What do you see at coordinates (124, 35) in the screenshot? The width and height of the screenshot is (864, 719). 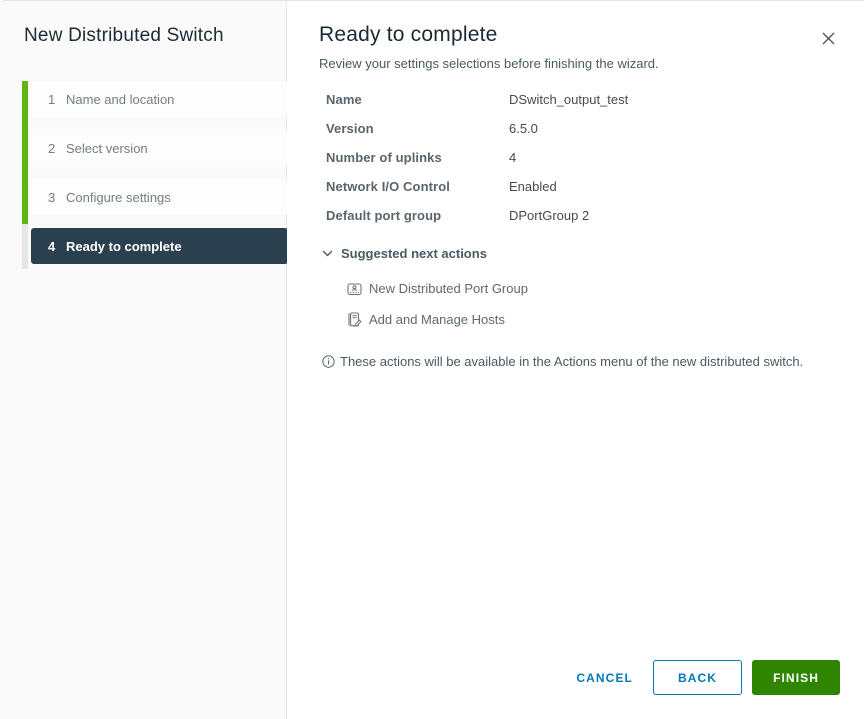 I see `wizard-title: New Distributed Switch` at bounding box center [124, 35].